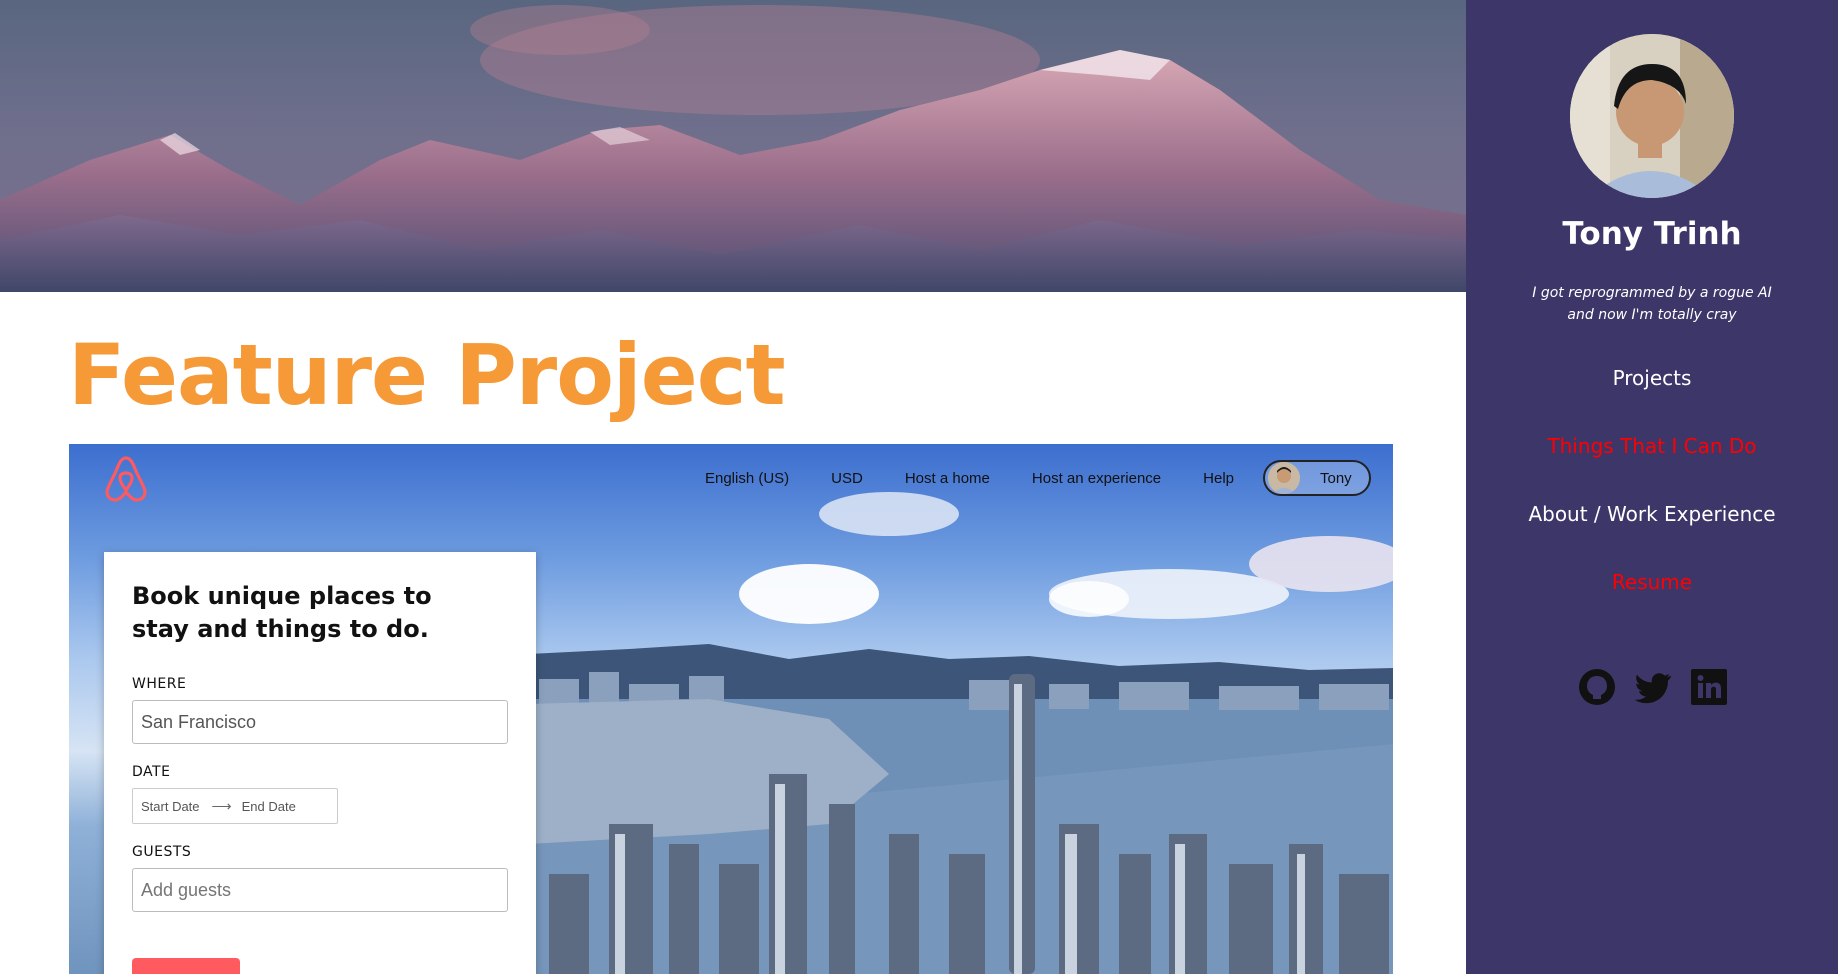  Describe the element at coordinates (159, 684) in the screenshot. I see `where-label: WHERE` at that location.